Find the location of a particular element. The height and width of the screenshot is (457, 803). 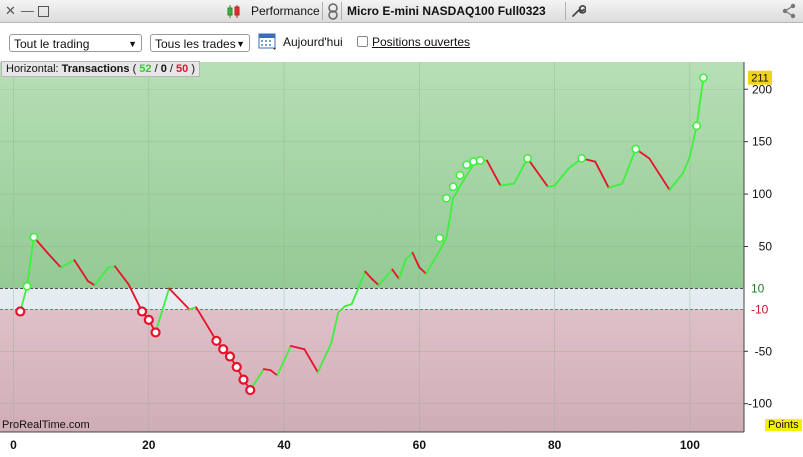

x-tick-label: 100 is located at coordinates (690, 445).